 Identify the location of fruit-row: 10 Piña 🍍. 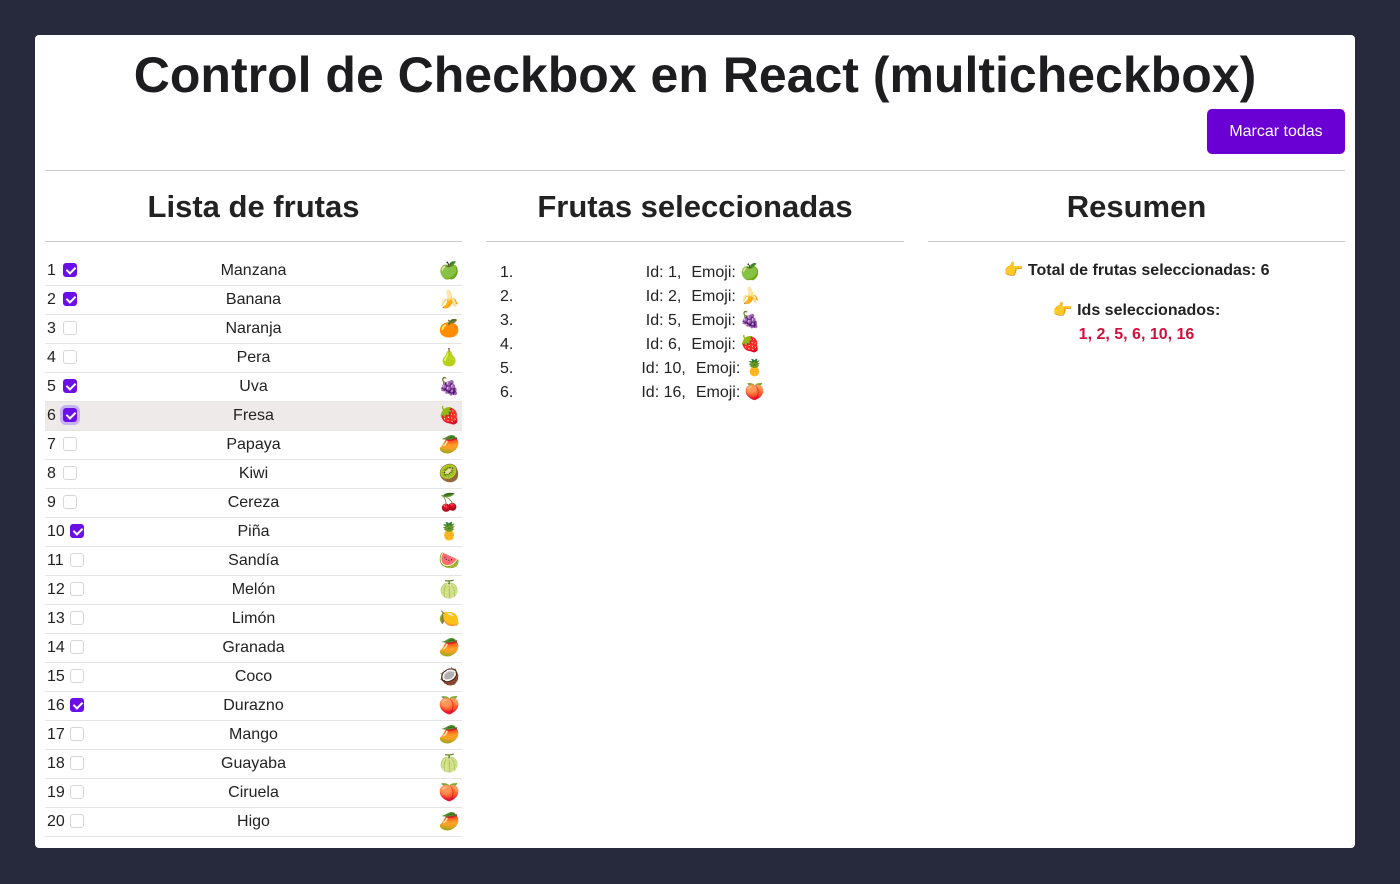
(253, 532).